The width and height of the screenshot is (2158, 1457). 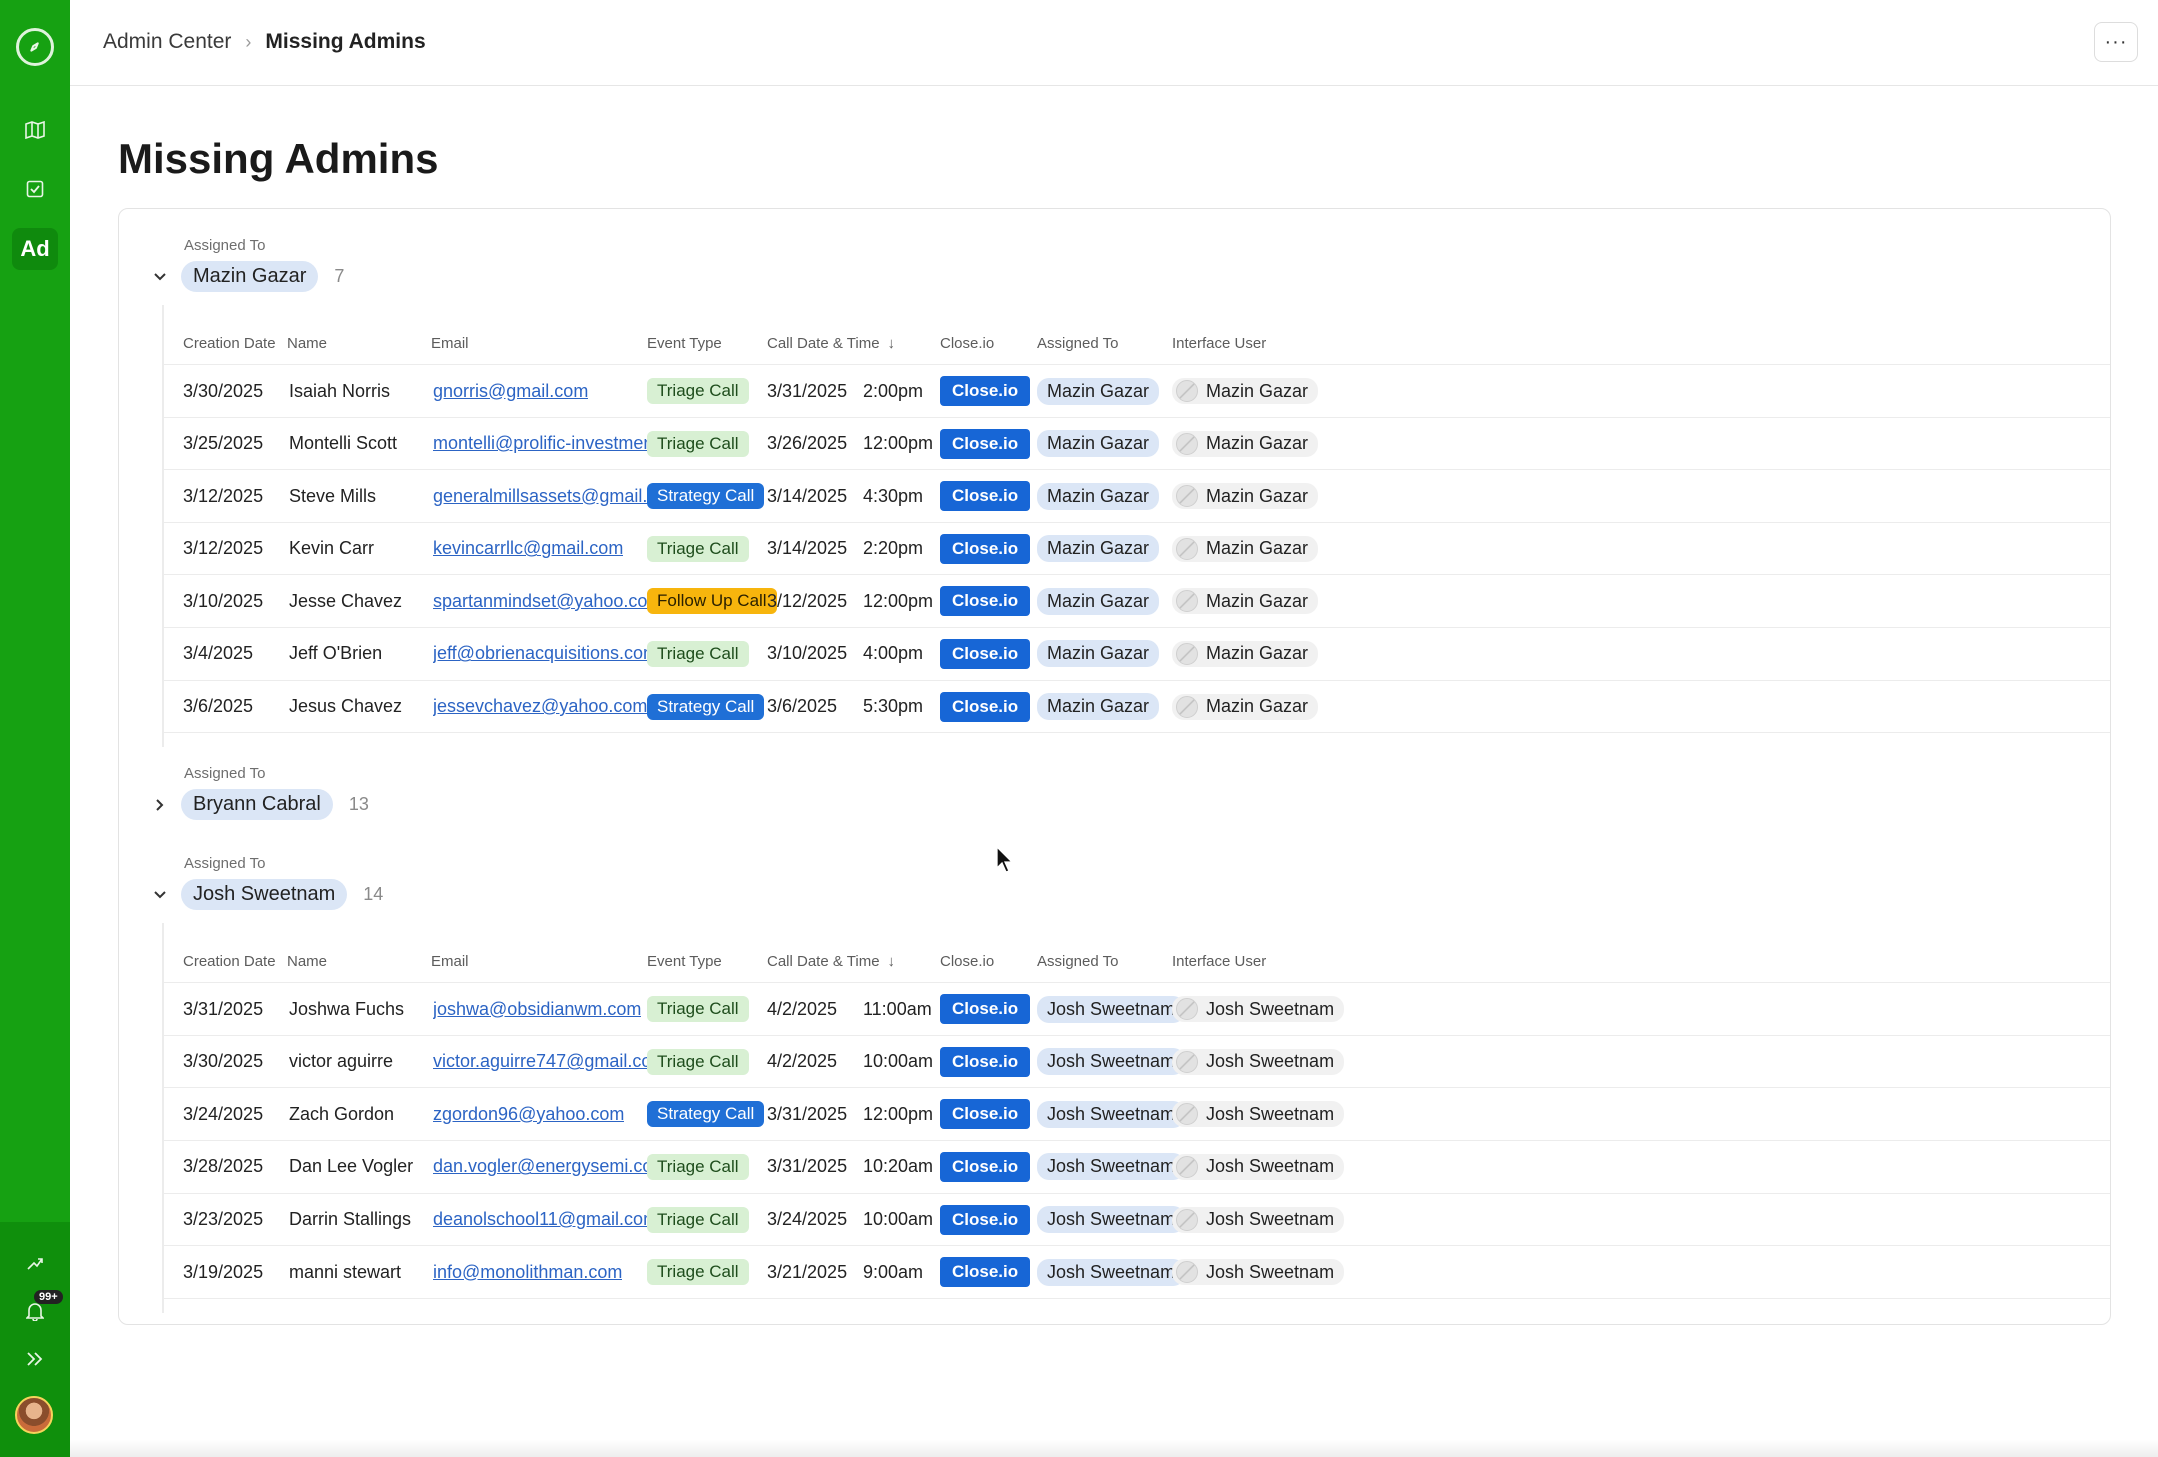 What do you see at coordinates (160, 805) in the screenshot?
I see `chevron-right-icon` at bounding box center [160, 805].